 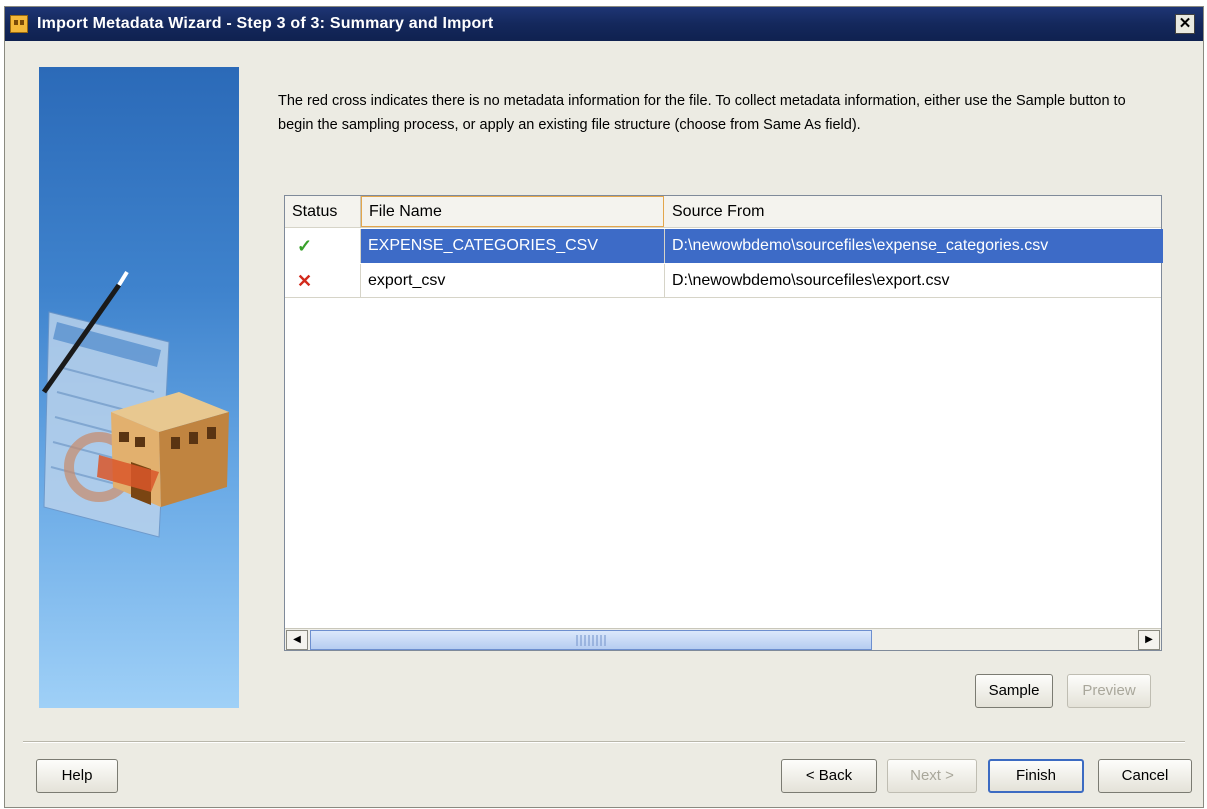 What do you see at coordinates (512, 211) in the screenshot?
I see `column-header-file-name: File Name` at bounding box center [512, 211].